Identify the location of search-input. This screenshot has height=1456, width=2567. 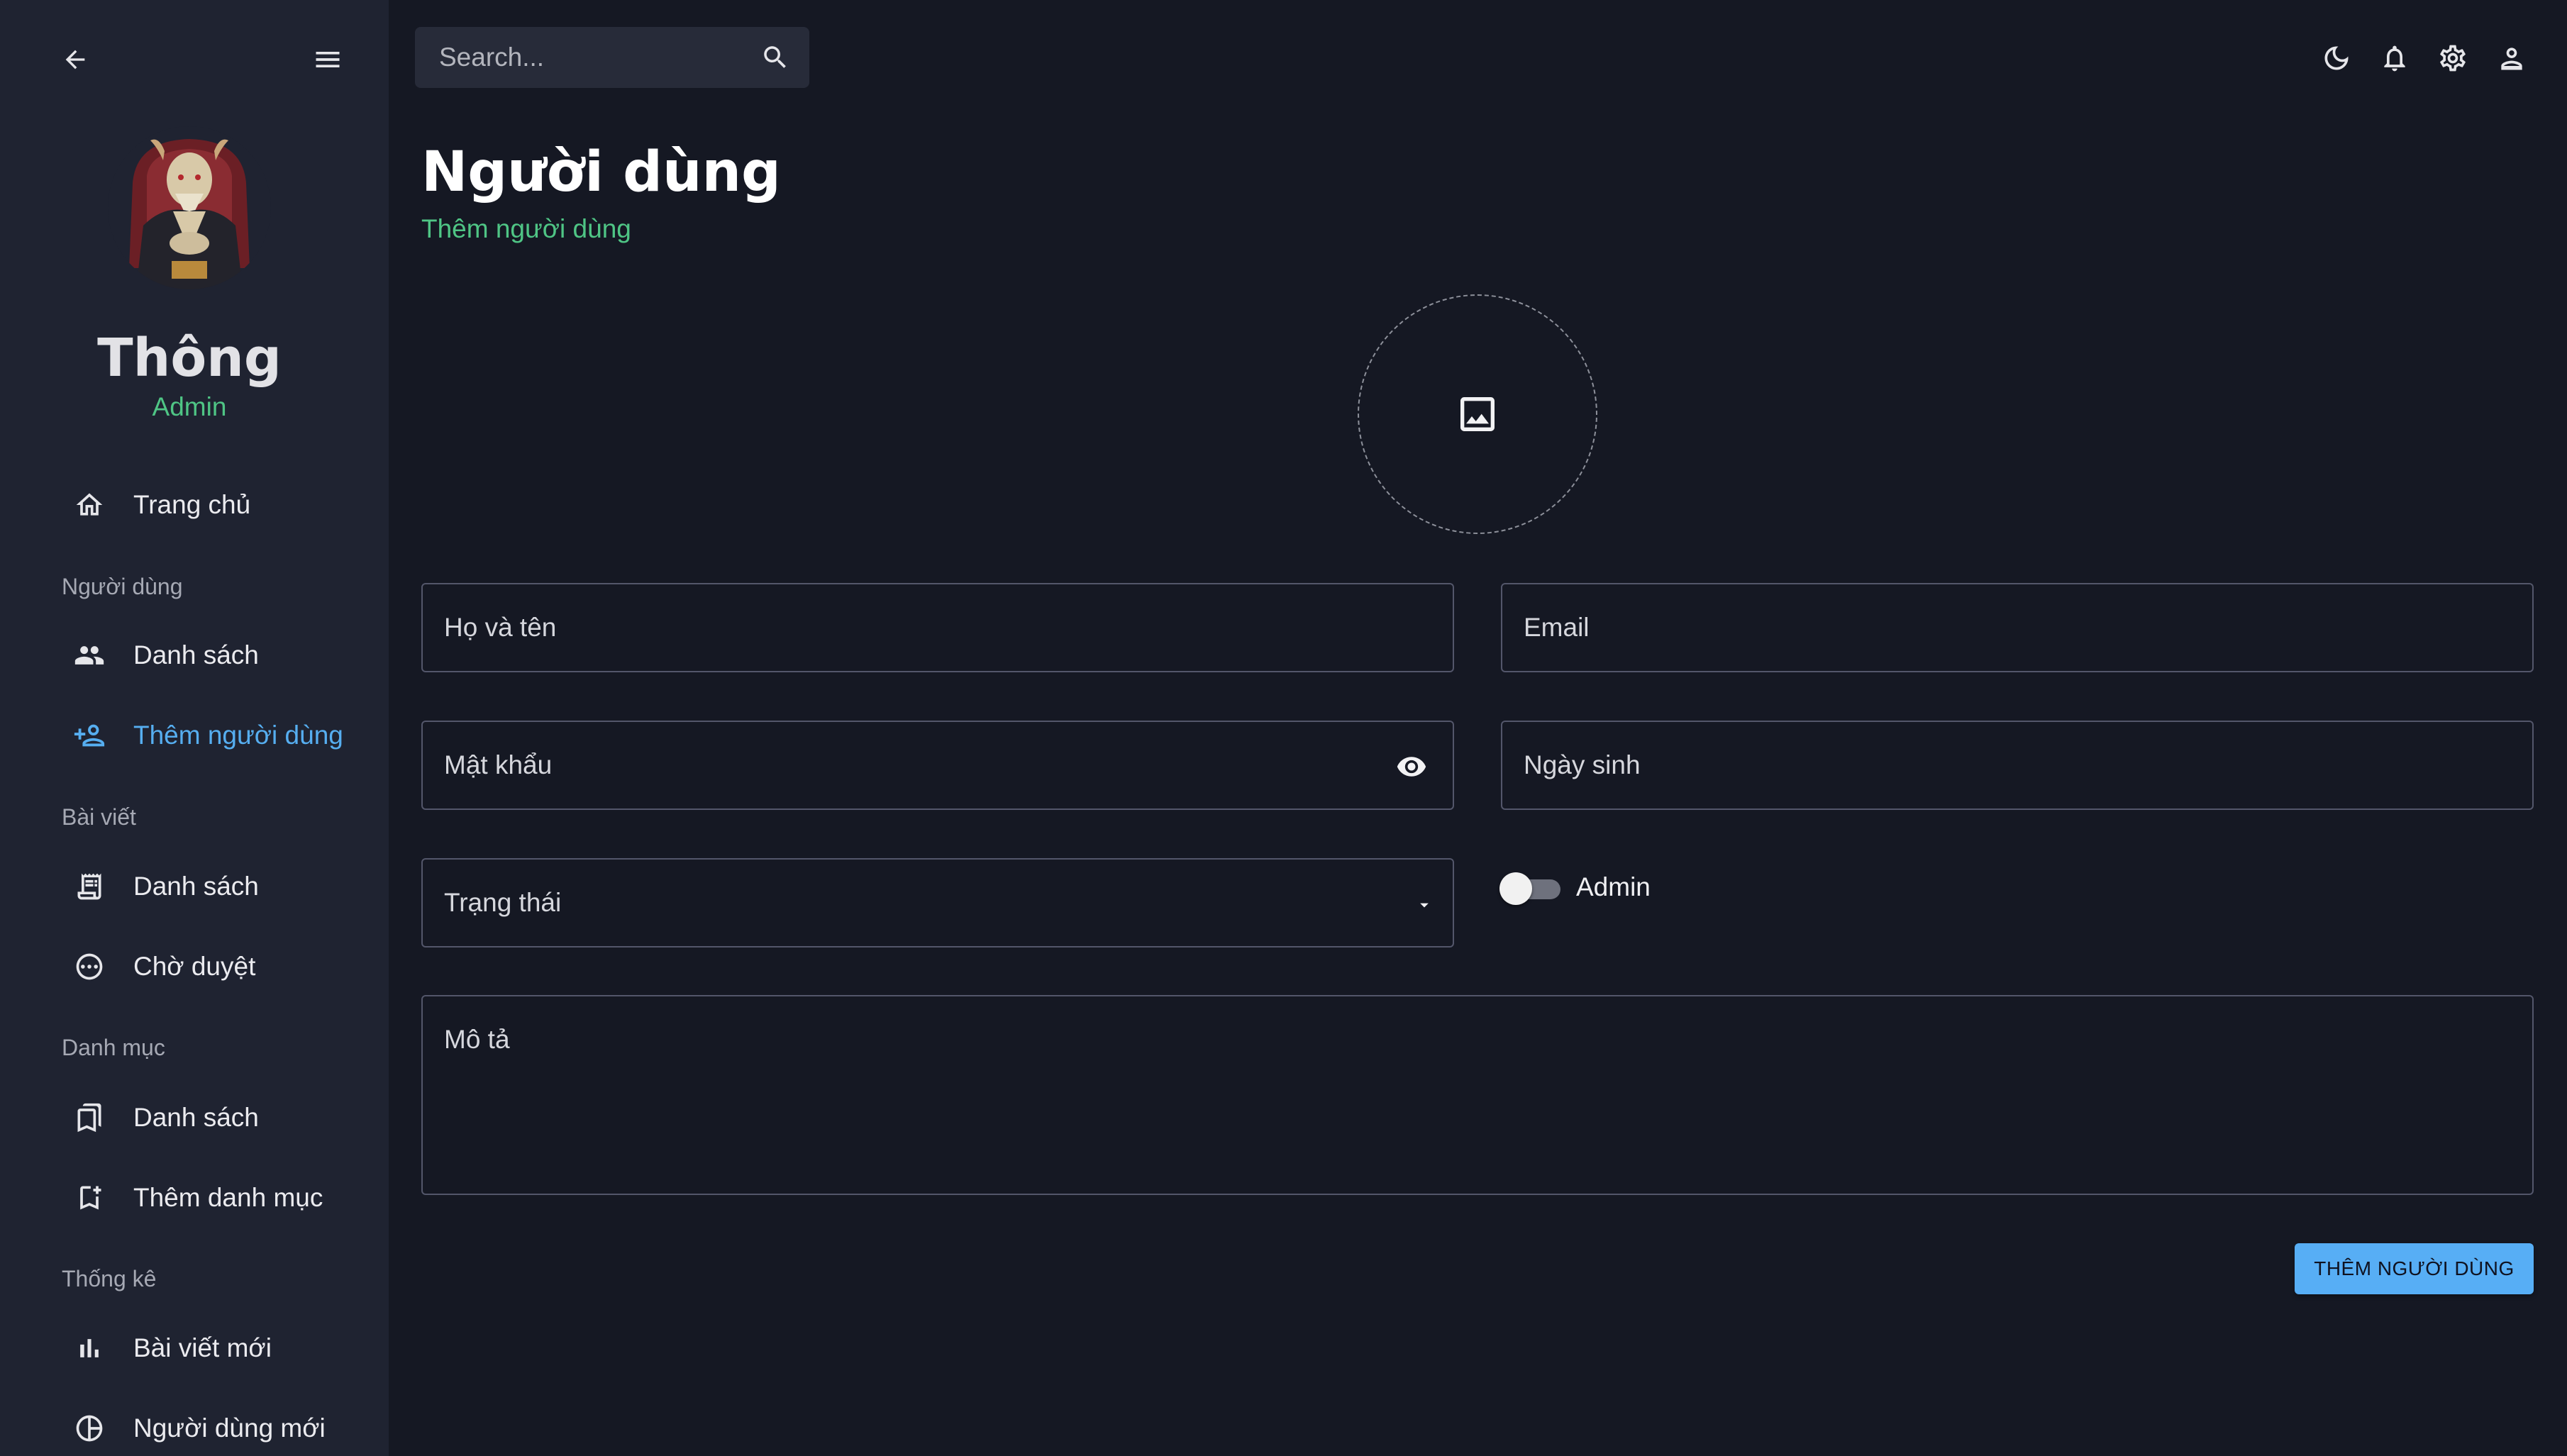
(588, 58).